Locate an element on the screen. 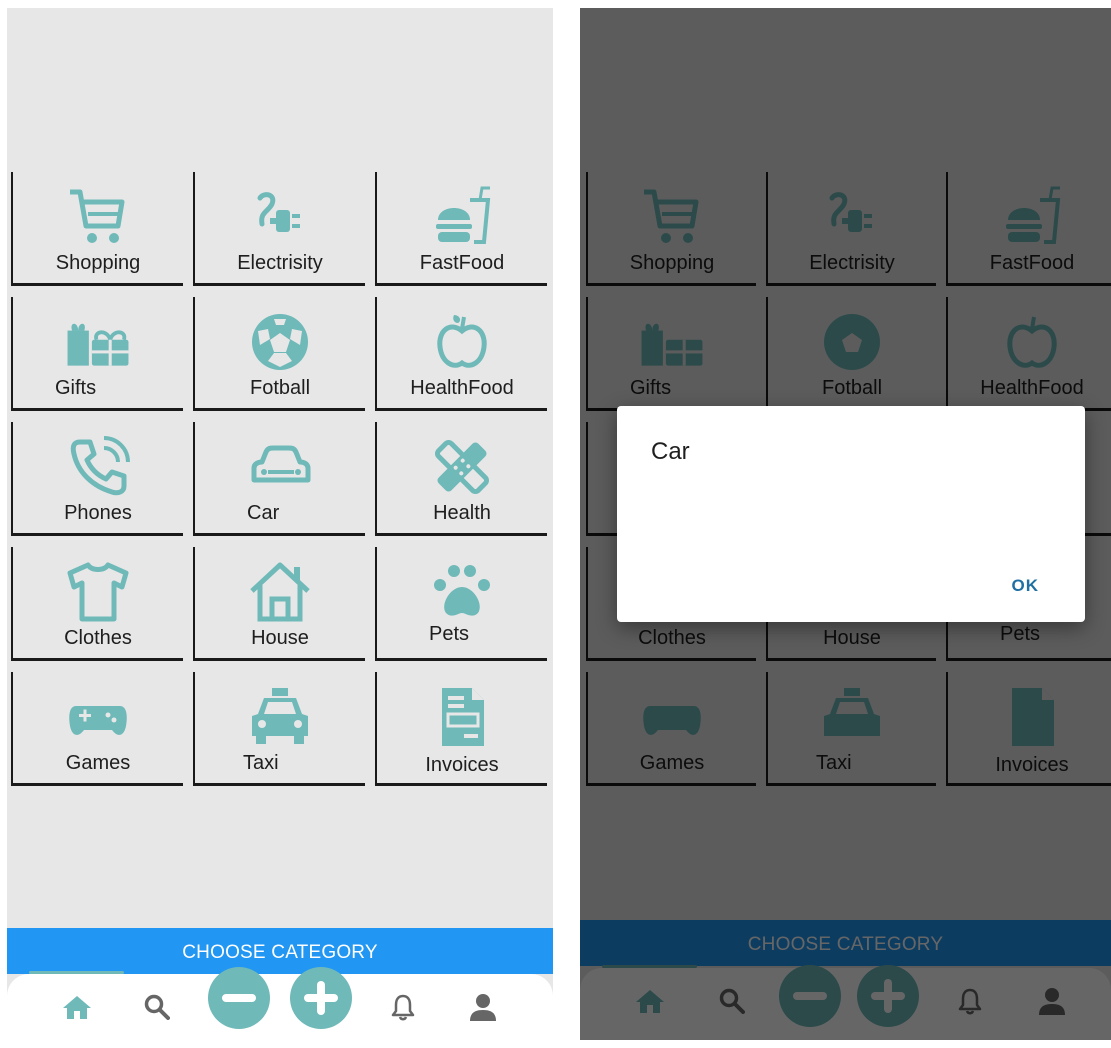 This screenshot has width=1111, height=1048. category-shopping: Shopping is located at coordinates (97, 229).